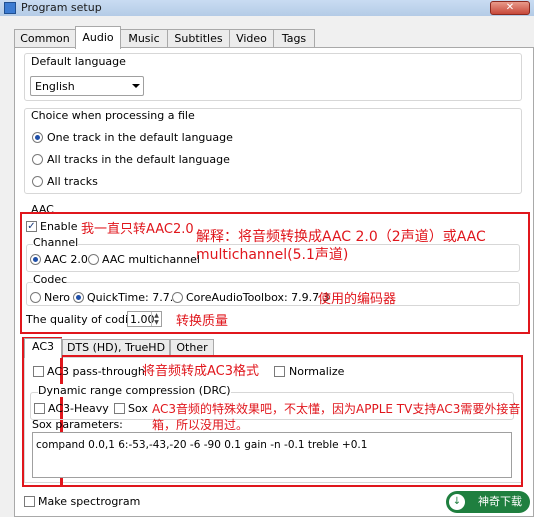 The width and height of the screenshot is (534, 517). I want to click on radio-codec-nero-label: Nero, so click(57, 297).